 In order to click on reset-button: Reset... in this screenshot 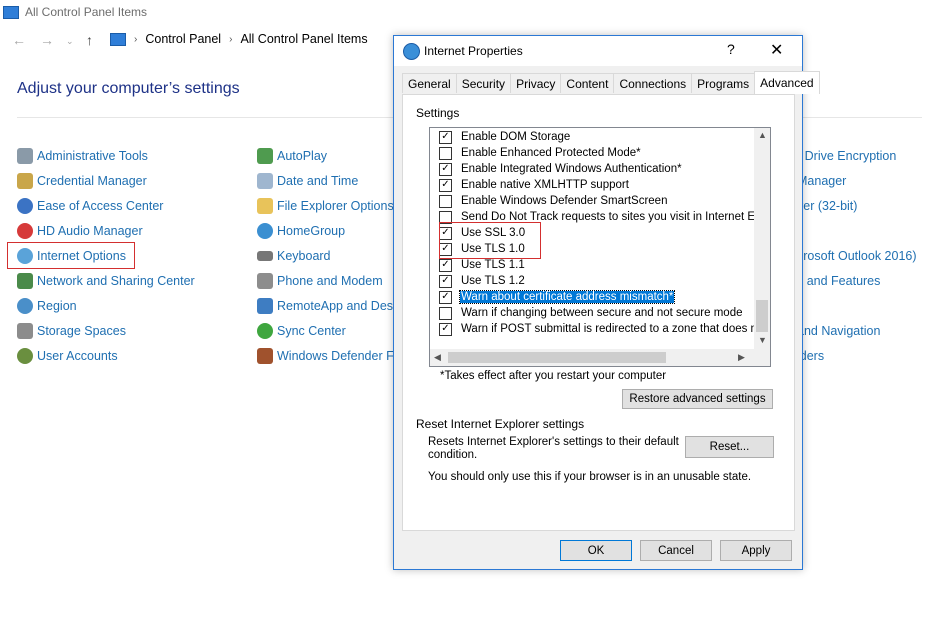, I will do `click(729, 447)`.